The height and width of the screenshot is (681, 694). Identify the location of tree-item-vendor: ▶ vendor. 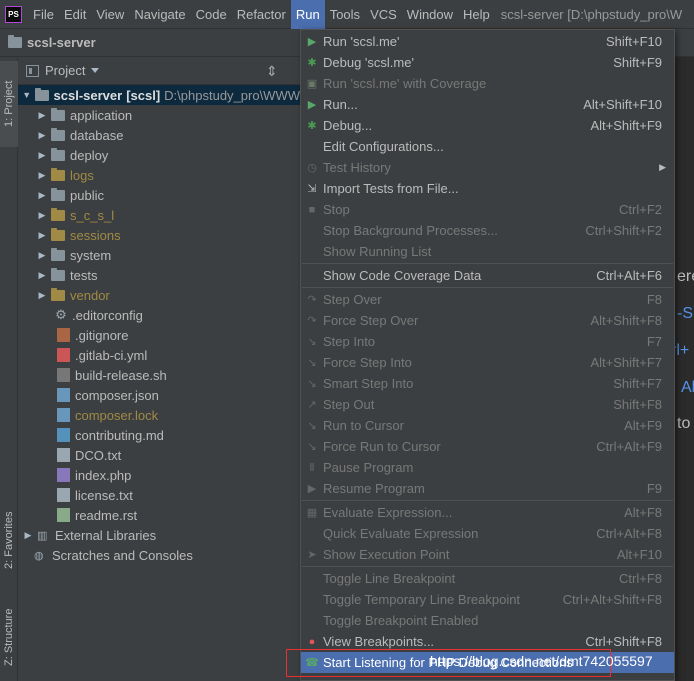
(159, 295).